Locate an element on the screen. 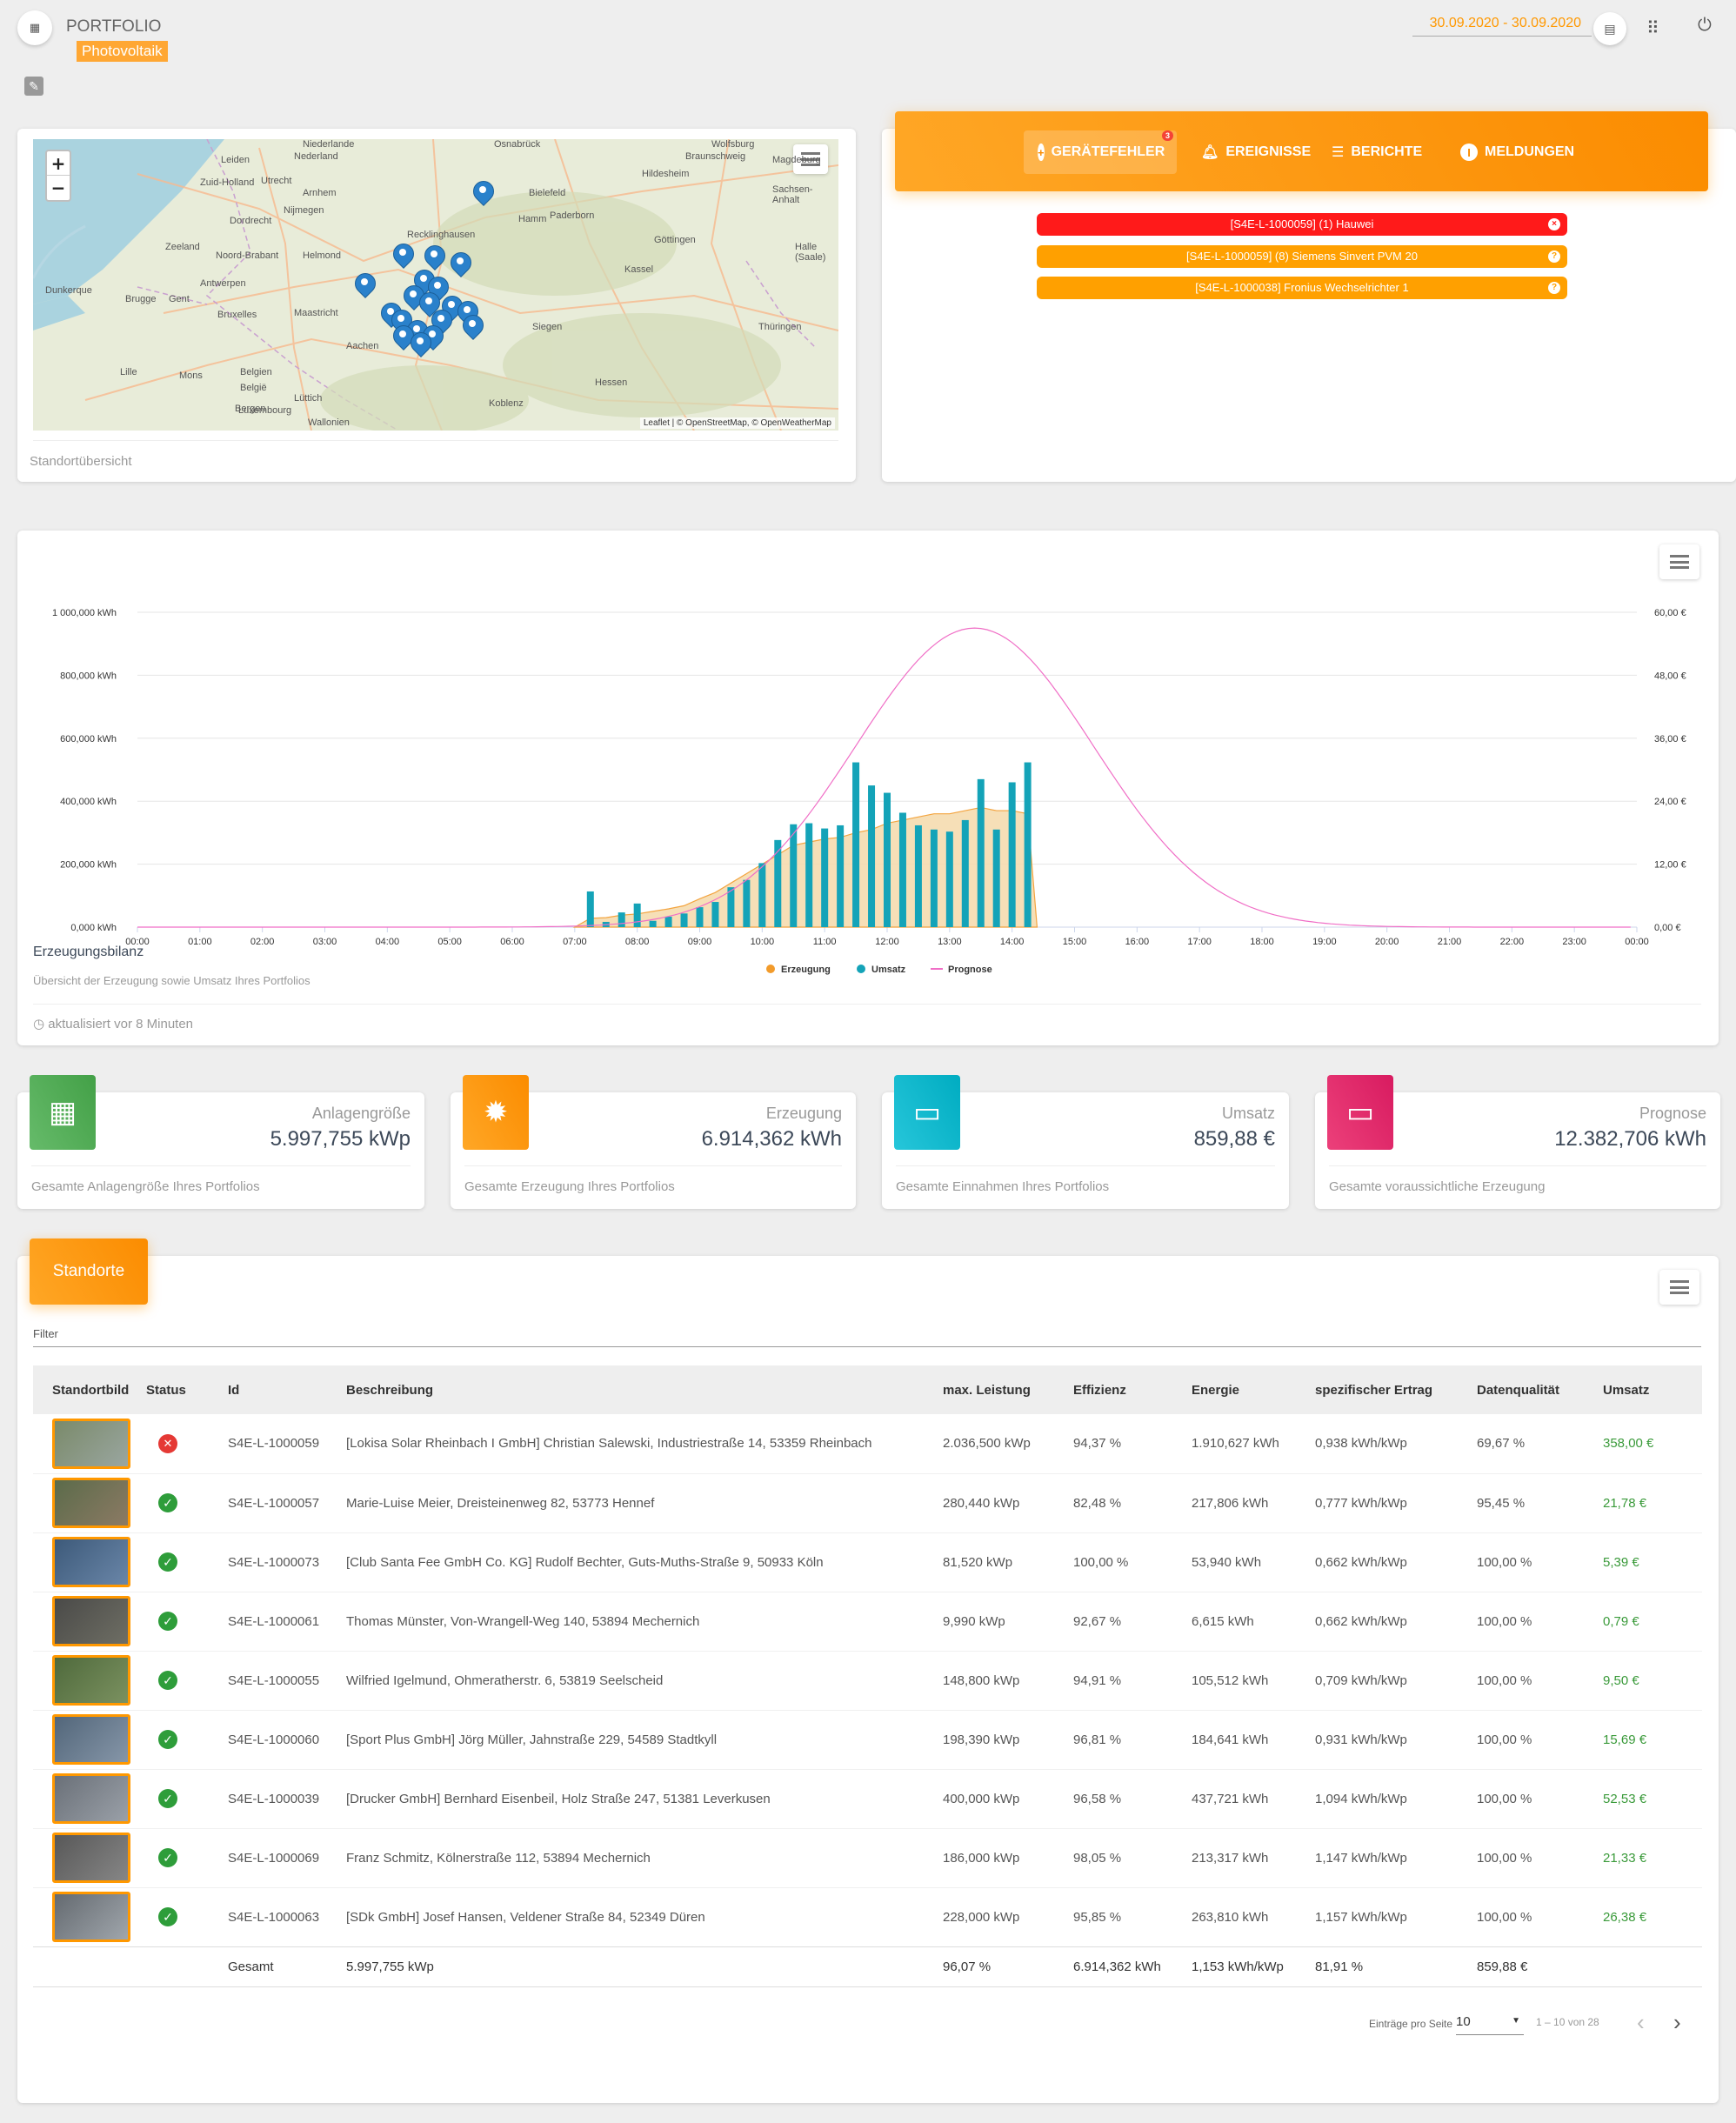 Image resolution: width=1736 pixels, height=2123 pixels. map-label: Antwerpen is located at coordinates (223, 283).